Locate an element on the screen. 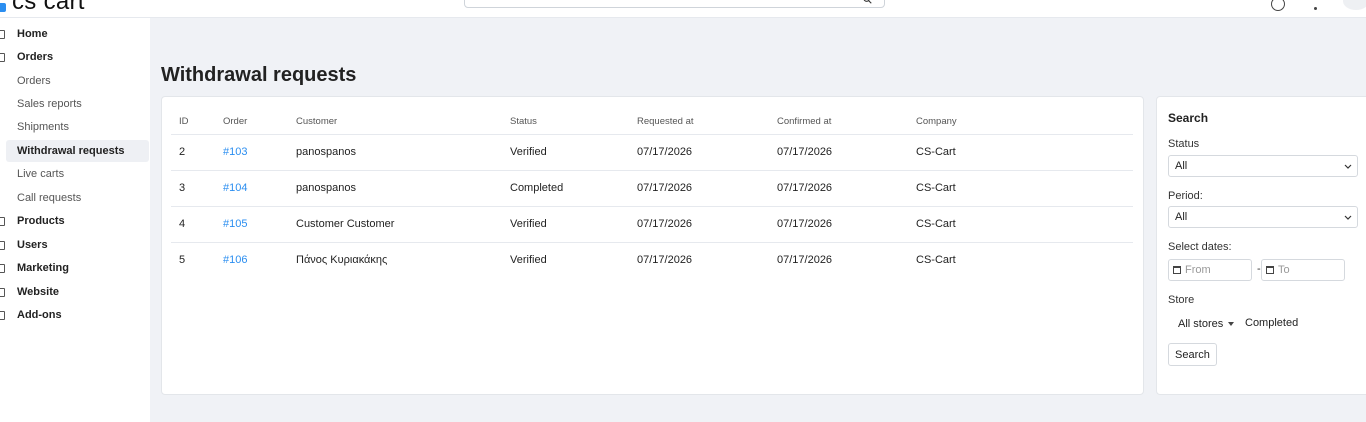 The width and height of the screenshot is (1366, 422). sidebar-item-orders-list: Orders is located at coordinates (75, 81).